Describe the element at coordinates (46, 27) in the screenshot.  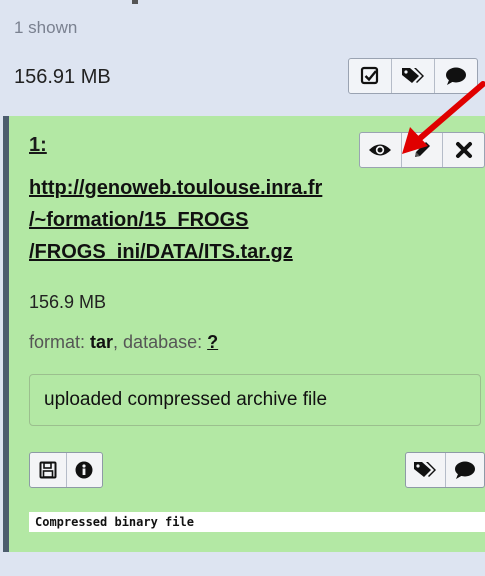
I see `shown-count: 1 shown` at that location.